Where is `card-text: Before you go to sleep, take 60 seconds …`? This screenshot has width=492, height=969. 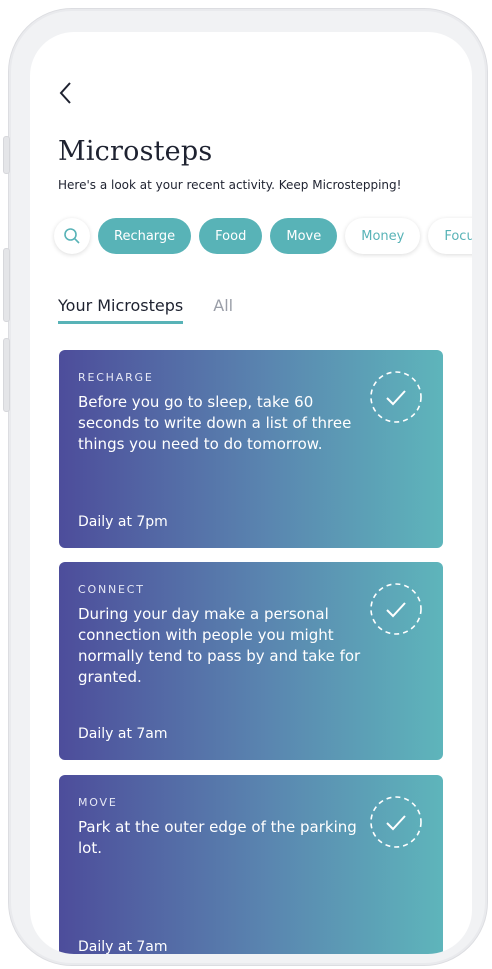
card-text: Before you go to sleep, take 60 seconds … is located at coordinates (215, 423).